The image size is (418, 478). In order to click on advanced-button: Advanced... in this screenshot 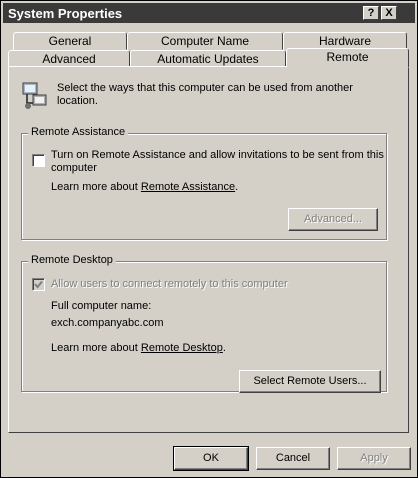, I will do `click(333, 219)`.